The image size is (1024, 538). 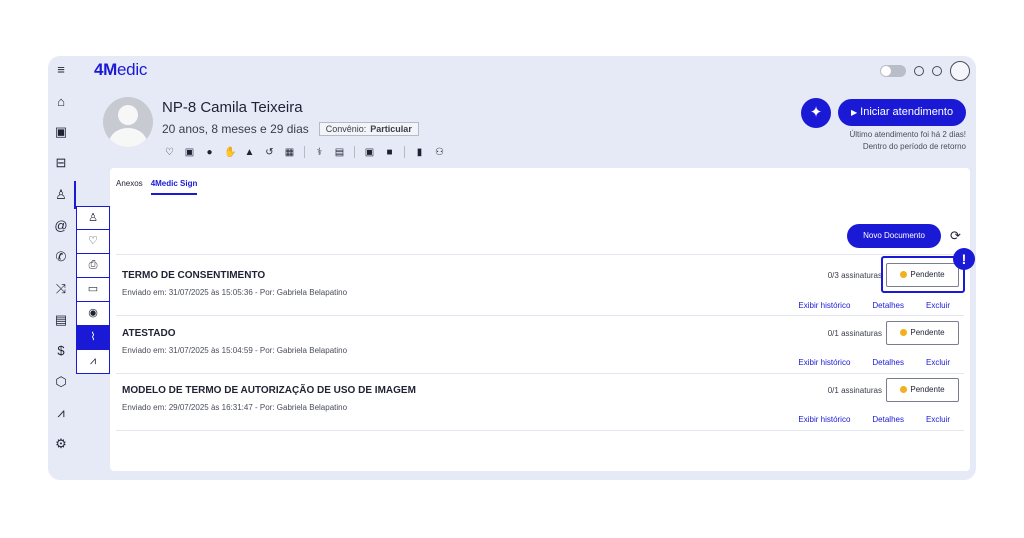 I want to click on tab-4medic-sign: 4Medic Sign, so click(x=174, y=187).